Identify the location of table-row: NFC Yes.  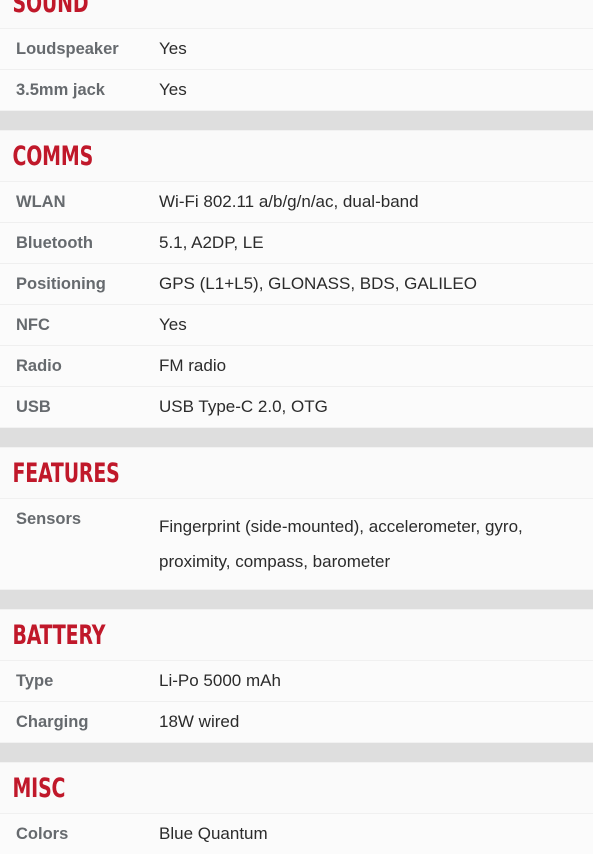
(296, 324).